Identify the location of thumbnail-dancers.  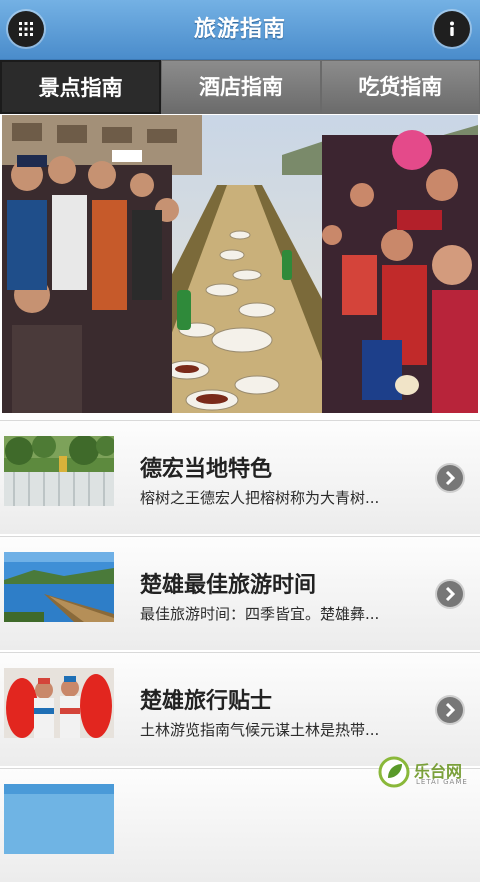
(59, 703).